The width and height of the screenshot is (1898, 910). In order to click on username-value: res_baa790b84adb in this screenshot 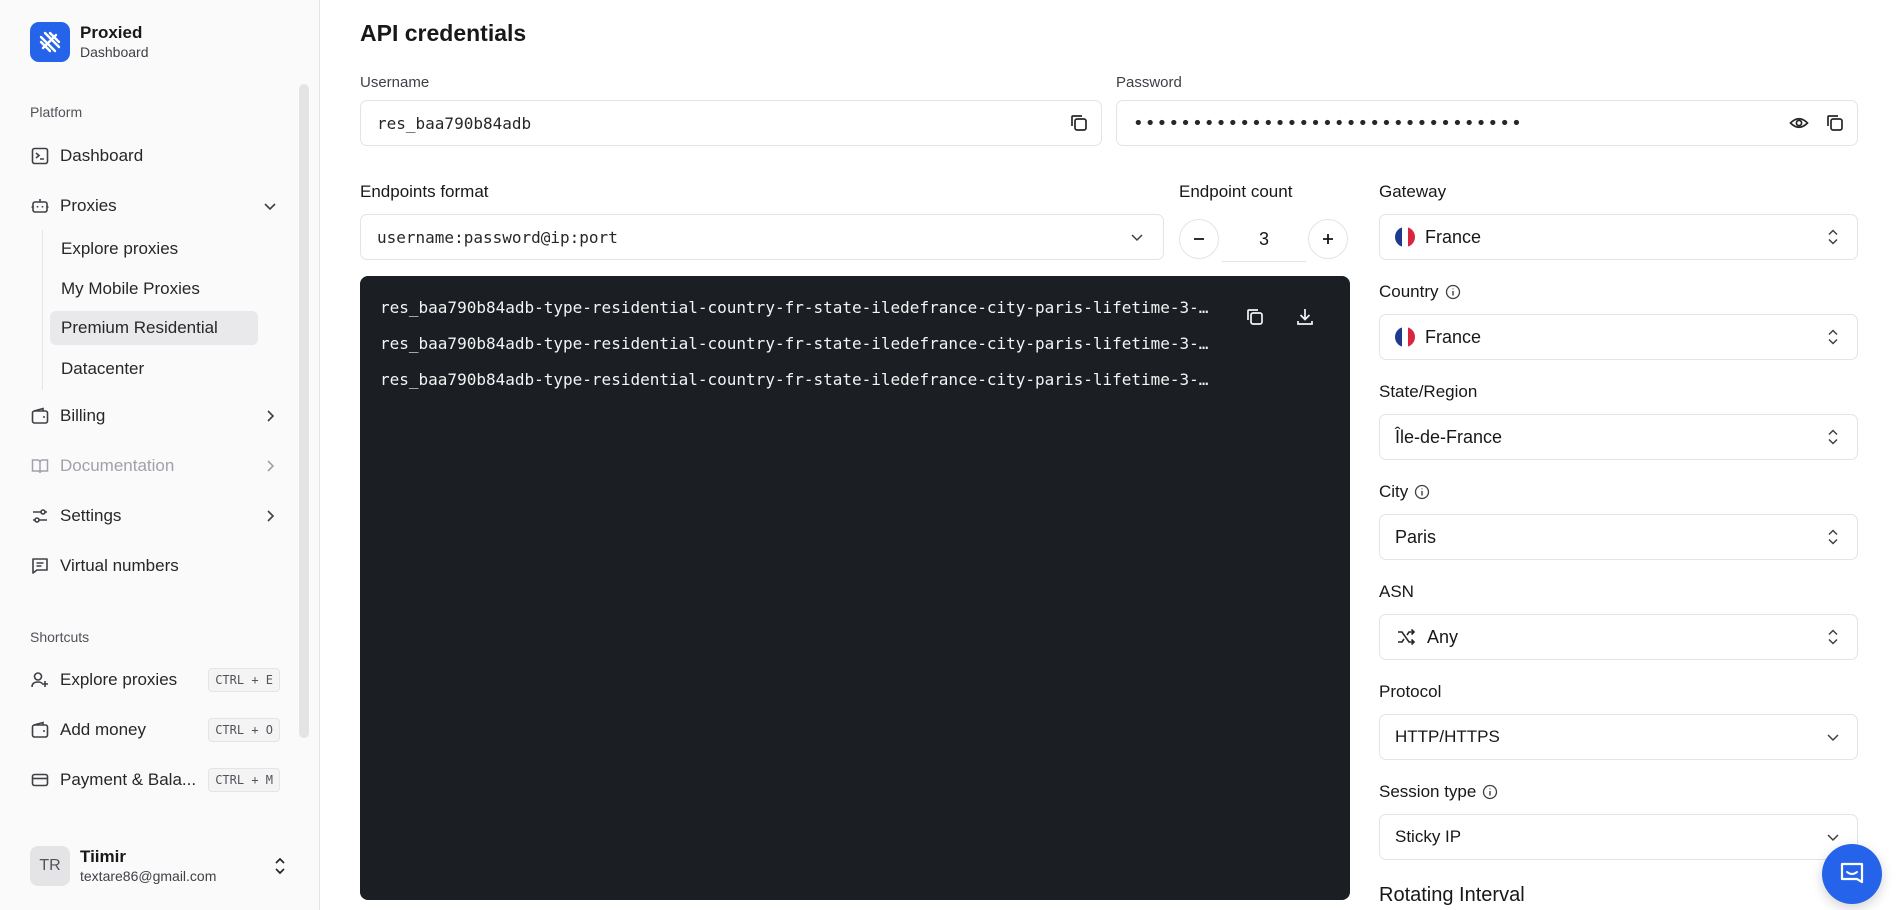, I will do `click(454, 123)`.